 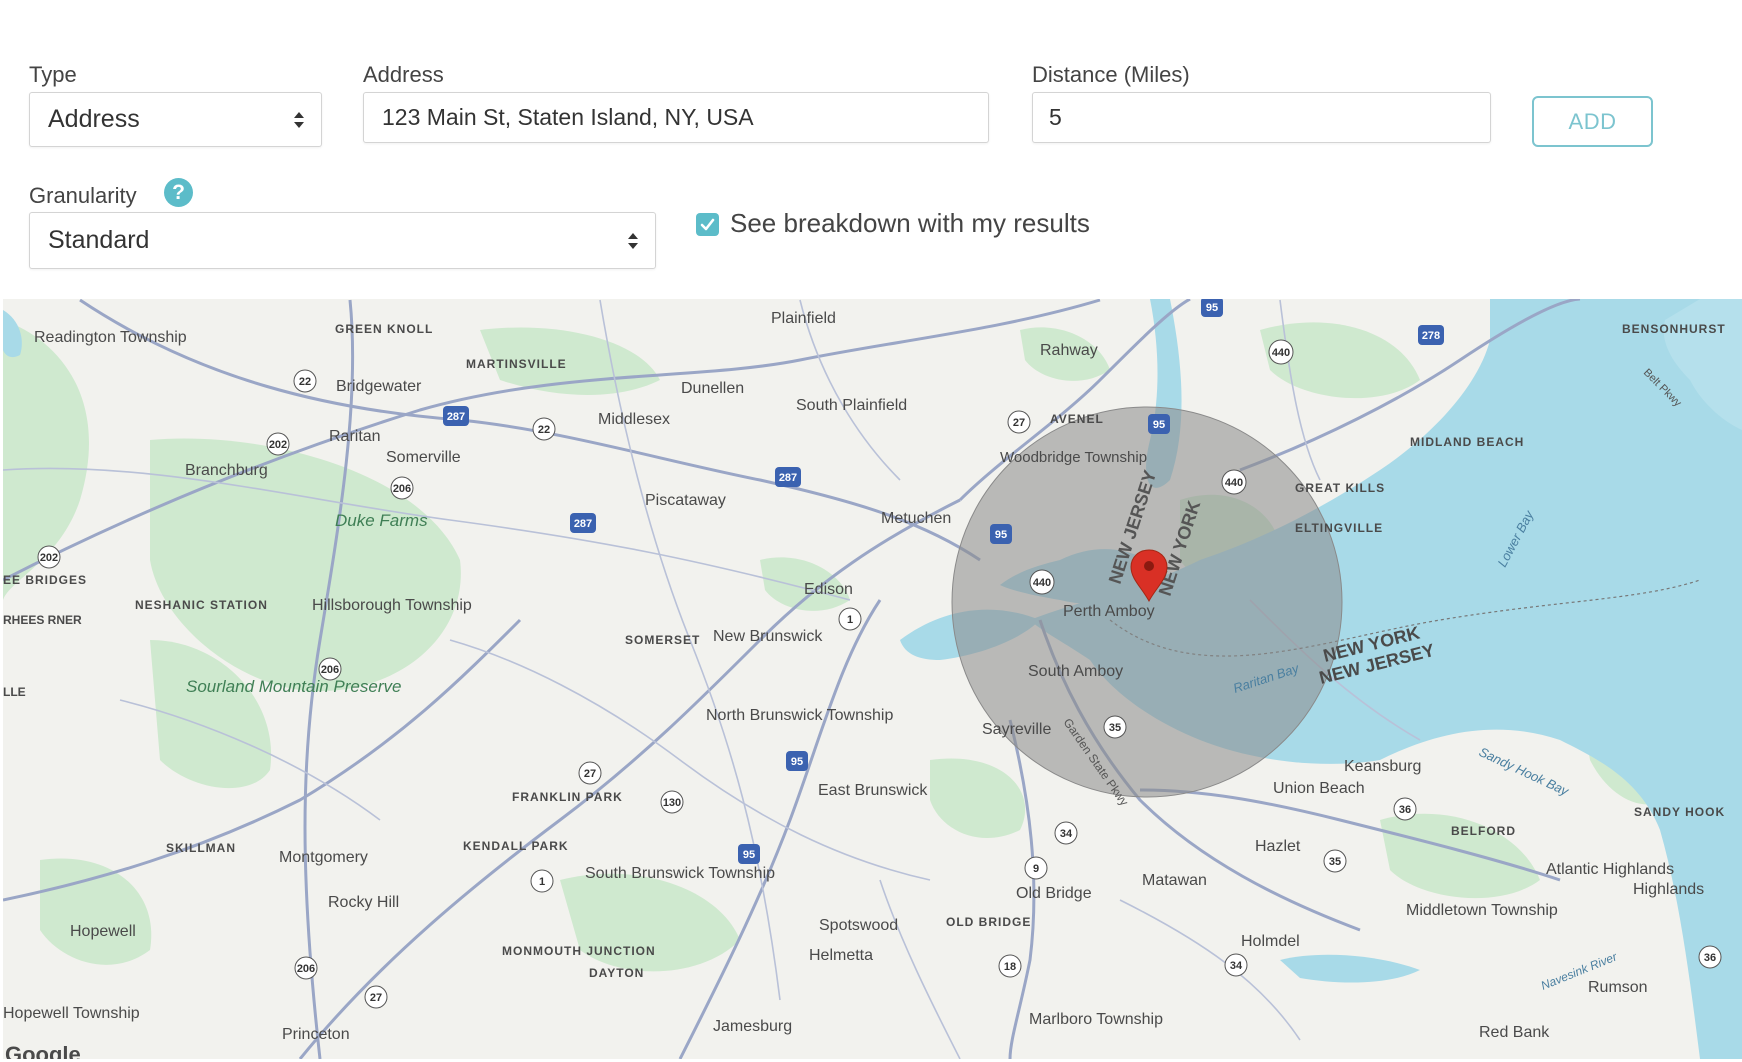 I want to click on add-button: ADD, so click(x=1592, y=121).